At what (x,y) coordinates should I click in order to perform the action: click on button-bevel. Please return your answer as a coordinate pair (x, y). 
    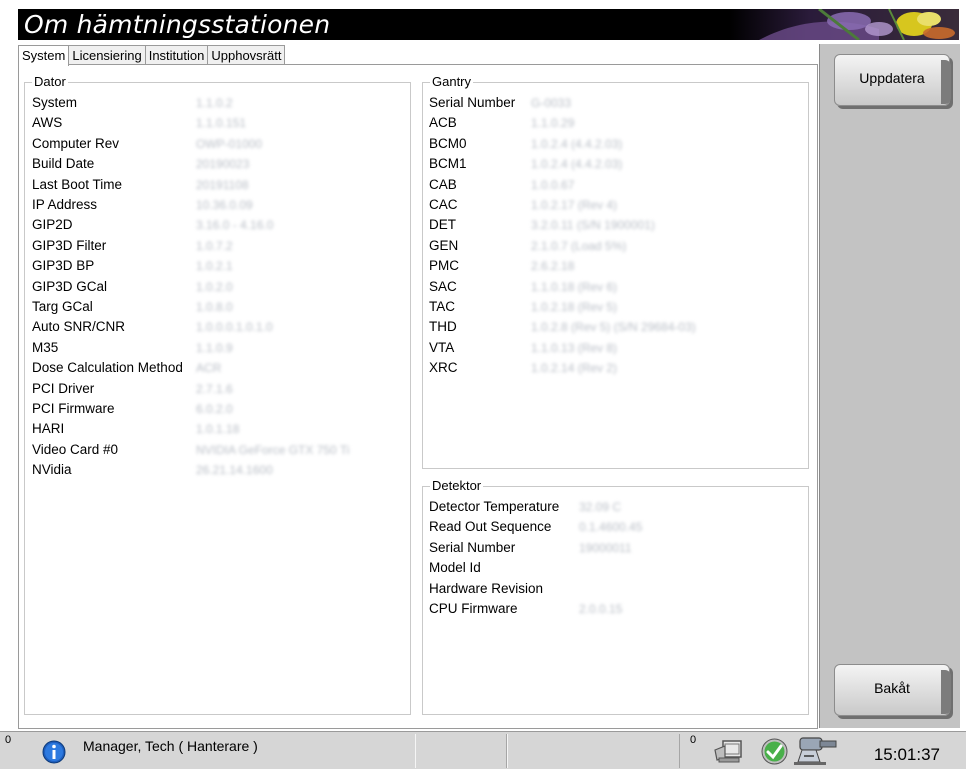
    Looking at the image, I should click on (946, 82).